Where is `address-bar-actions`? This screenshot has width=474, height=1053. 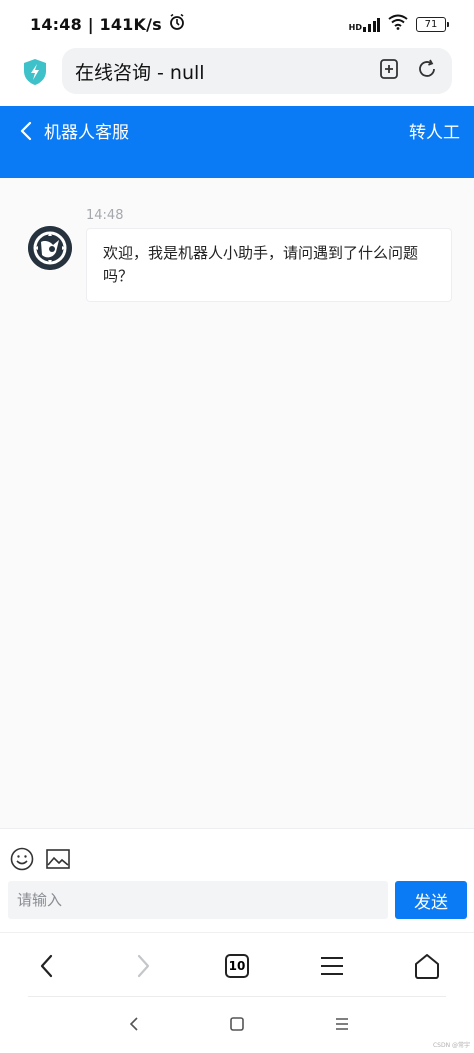 address-bar-actions is located at coordinates (415, 71).